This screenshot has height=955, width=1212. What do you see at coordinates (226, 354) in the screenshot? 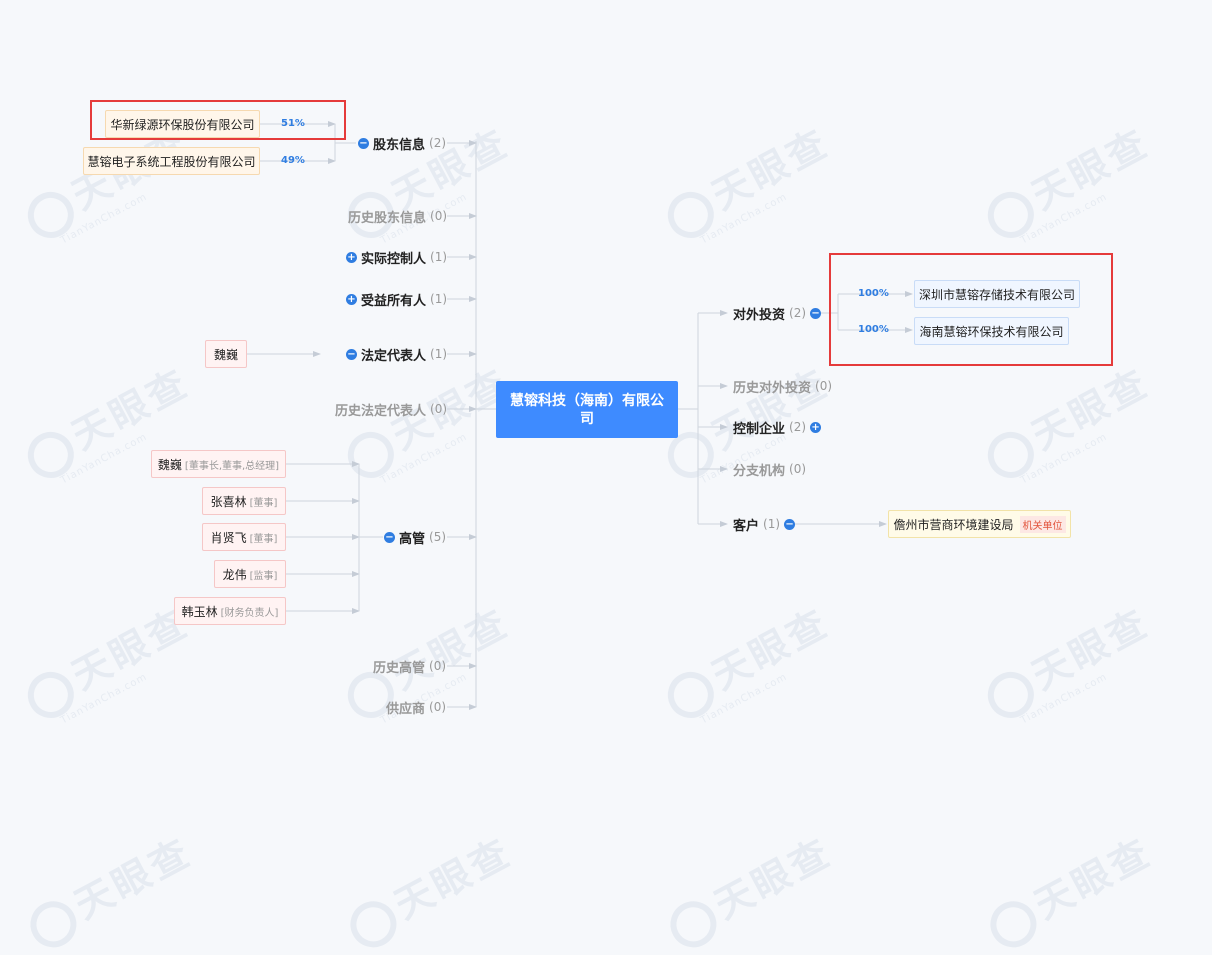
I see `legal-rep-node: 魏巍` at bounding box center [226, 354].